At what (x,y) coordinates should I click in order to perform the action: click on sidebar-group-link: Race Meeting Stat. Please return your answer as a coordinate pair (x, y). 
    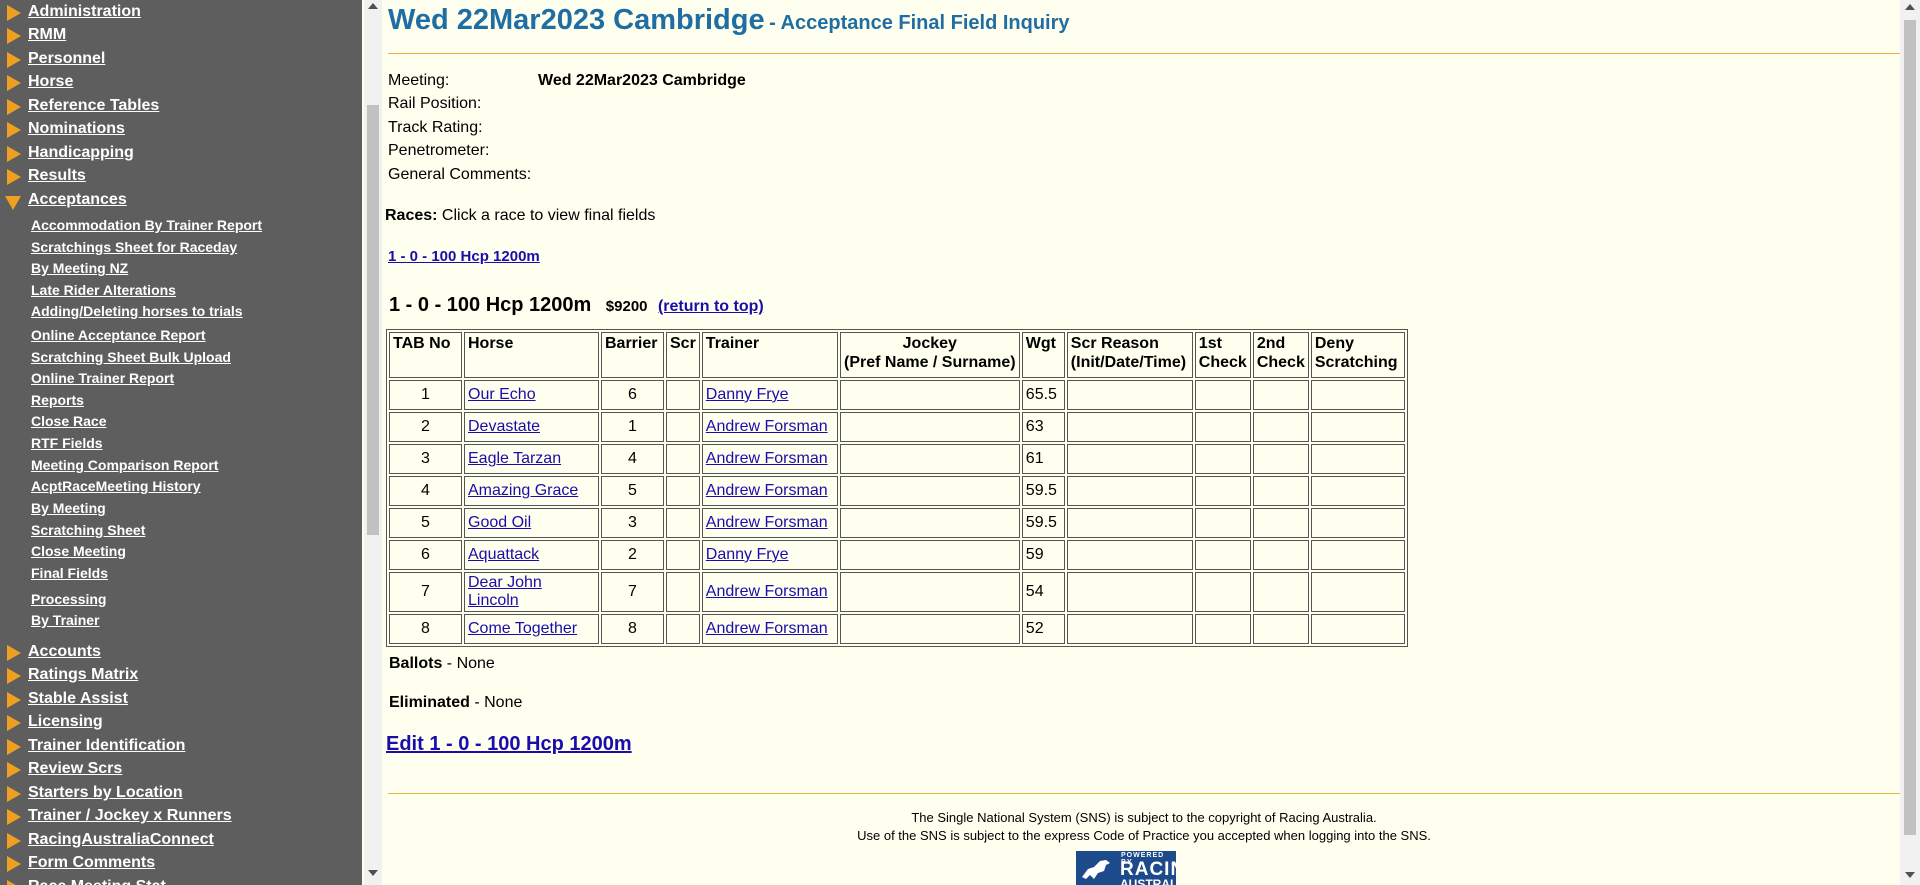
    Looking at the image, I should click on (97, 881).